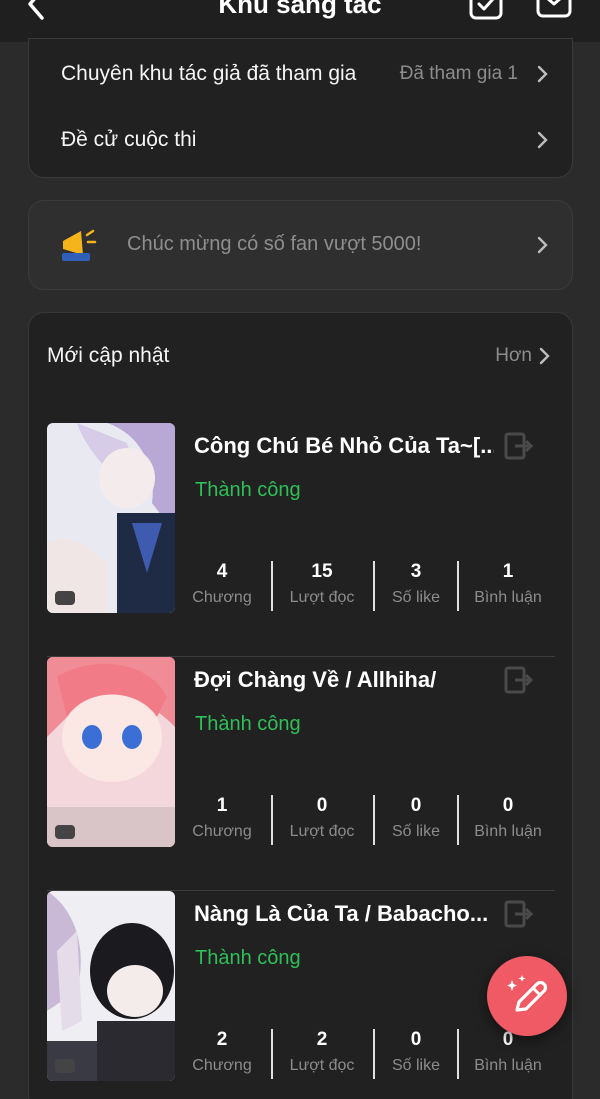 The width and height of the screenshot is (600, 1099). Describe the element at coordinates (222, 821) in the screenshot. I see `chapters-stat: 1 Chương` at that location.